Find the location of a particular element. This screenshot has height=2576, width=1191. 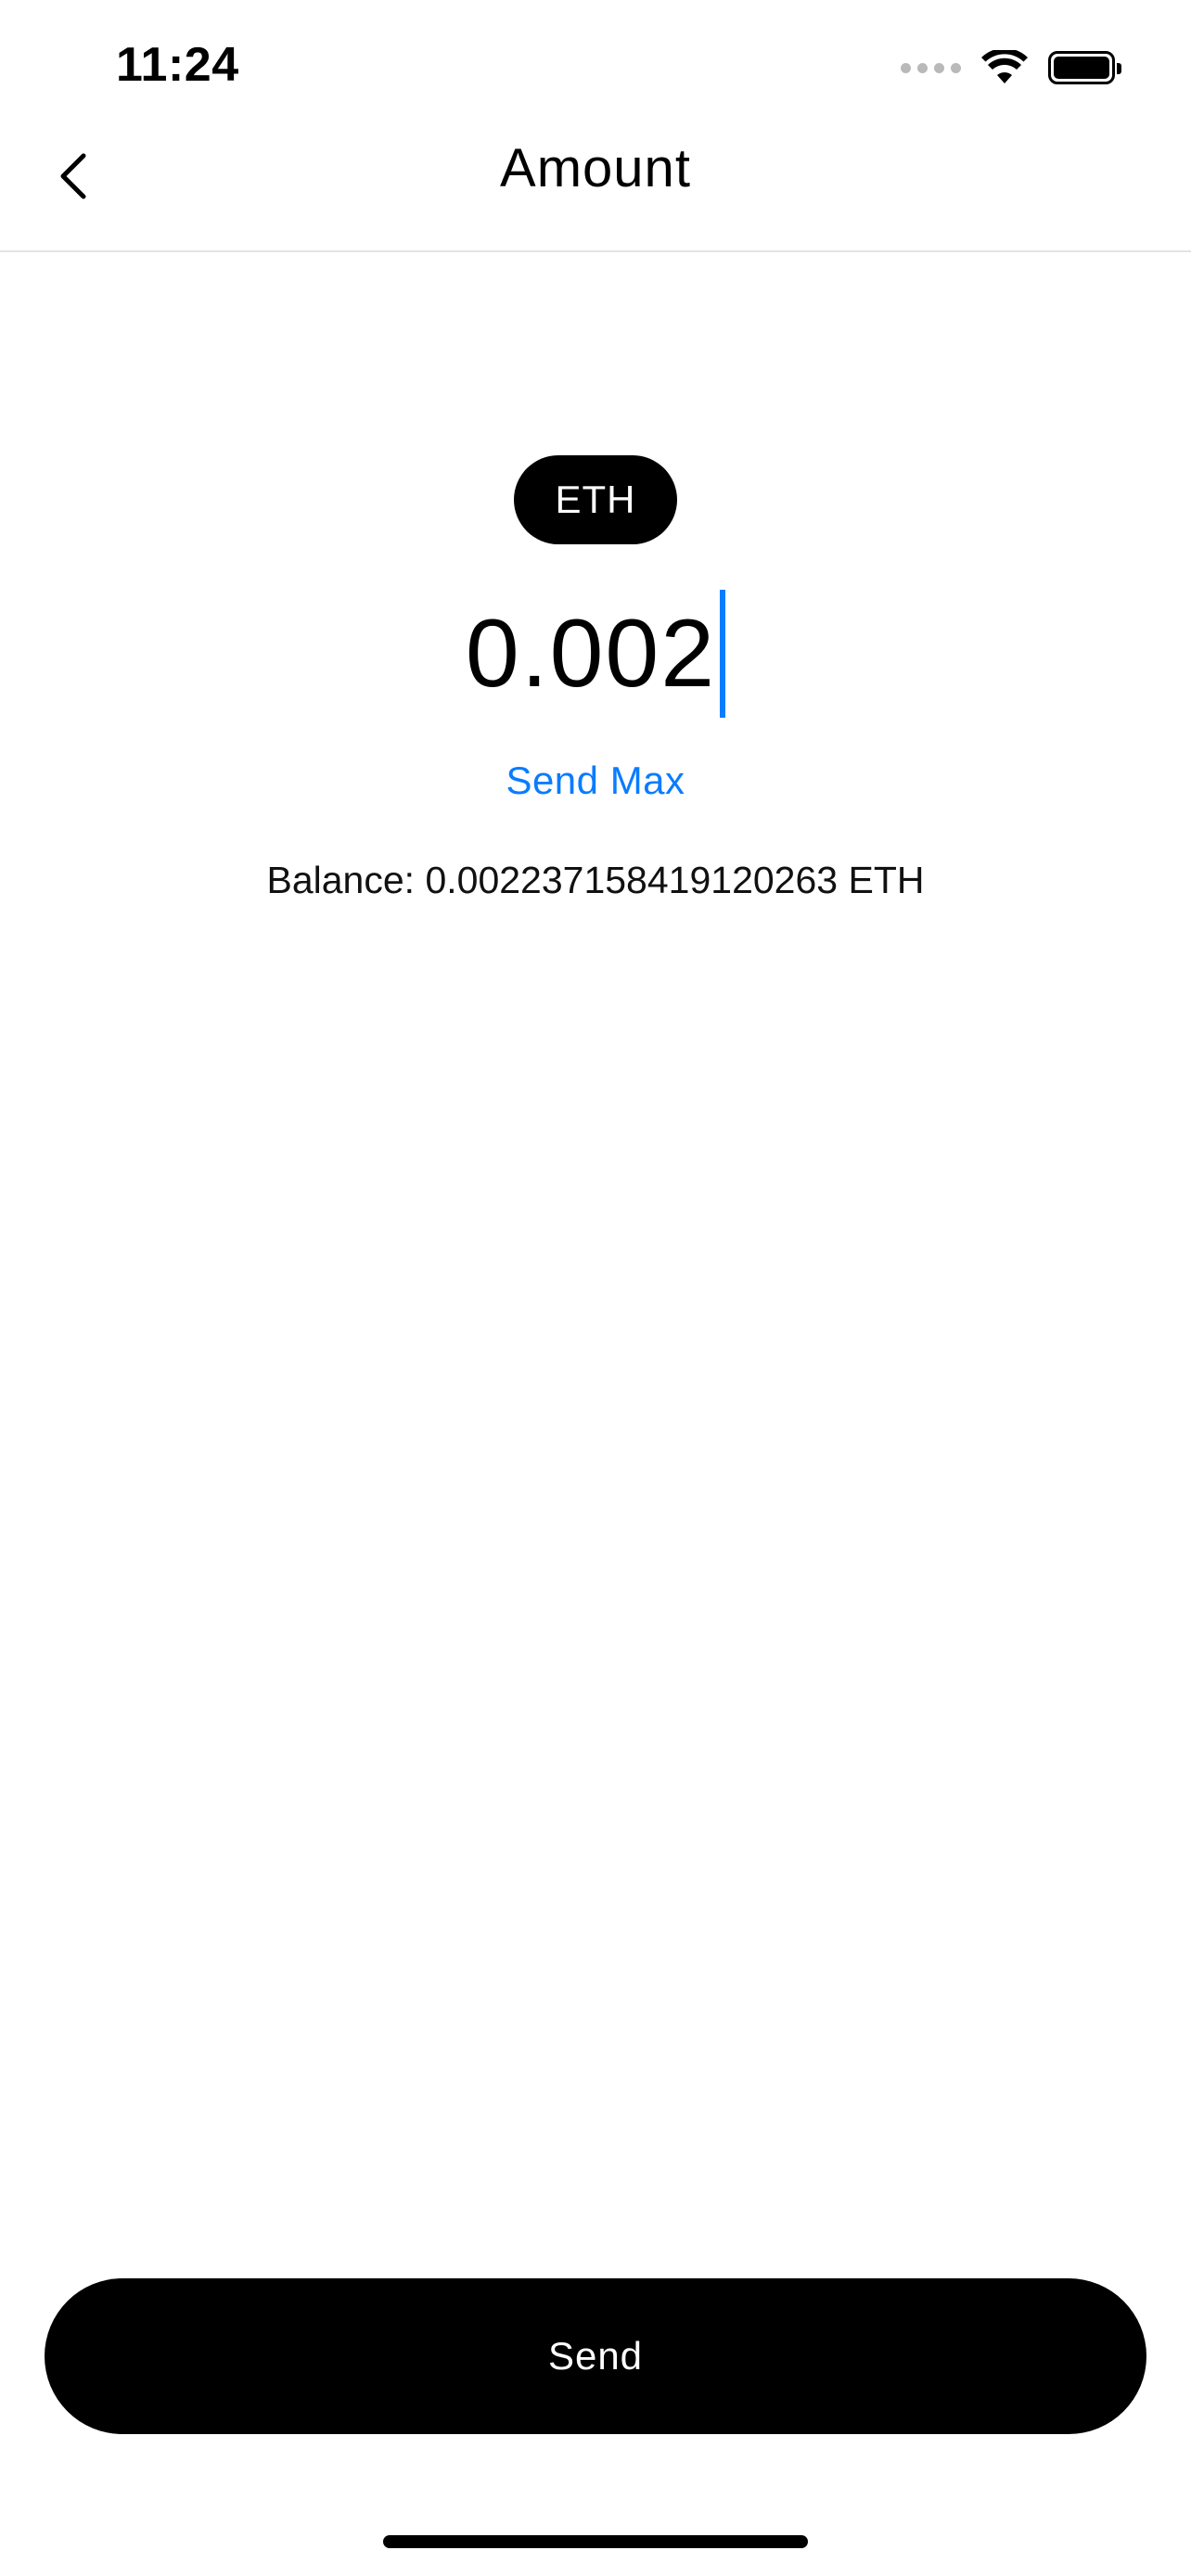

cellular-signal-icon is located at coordinates (931, 67).